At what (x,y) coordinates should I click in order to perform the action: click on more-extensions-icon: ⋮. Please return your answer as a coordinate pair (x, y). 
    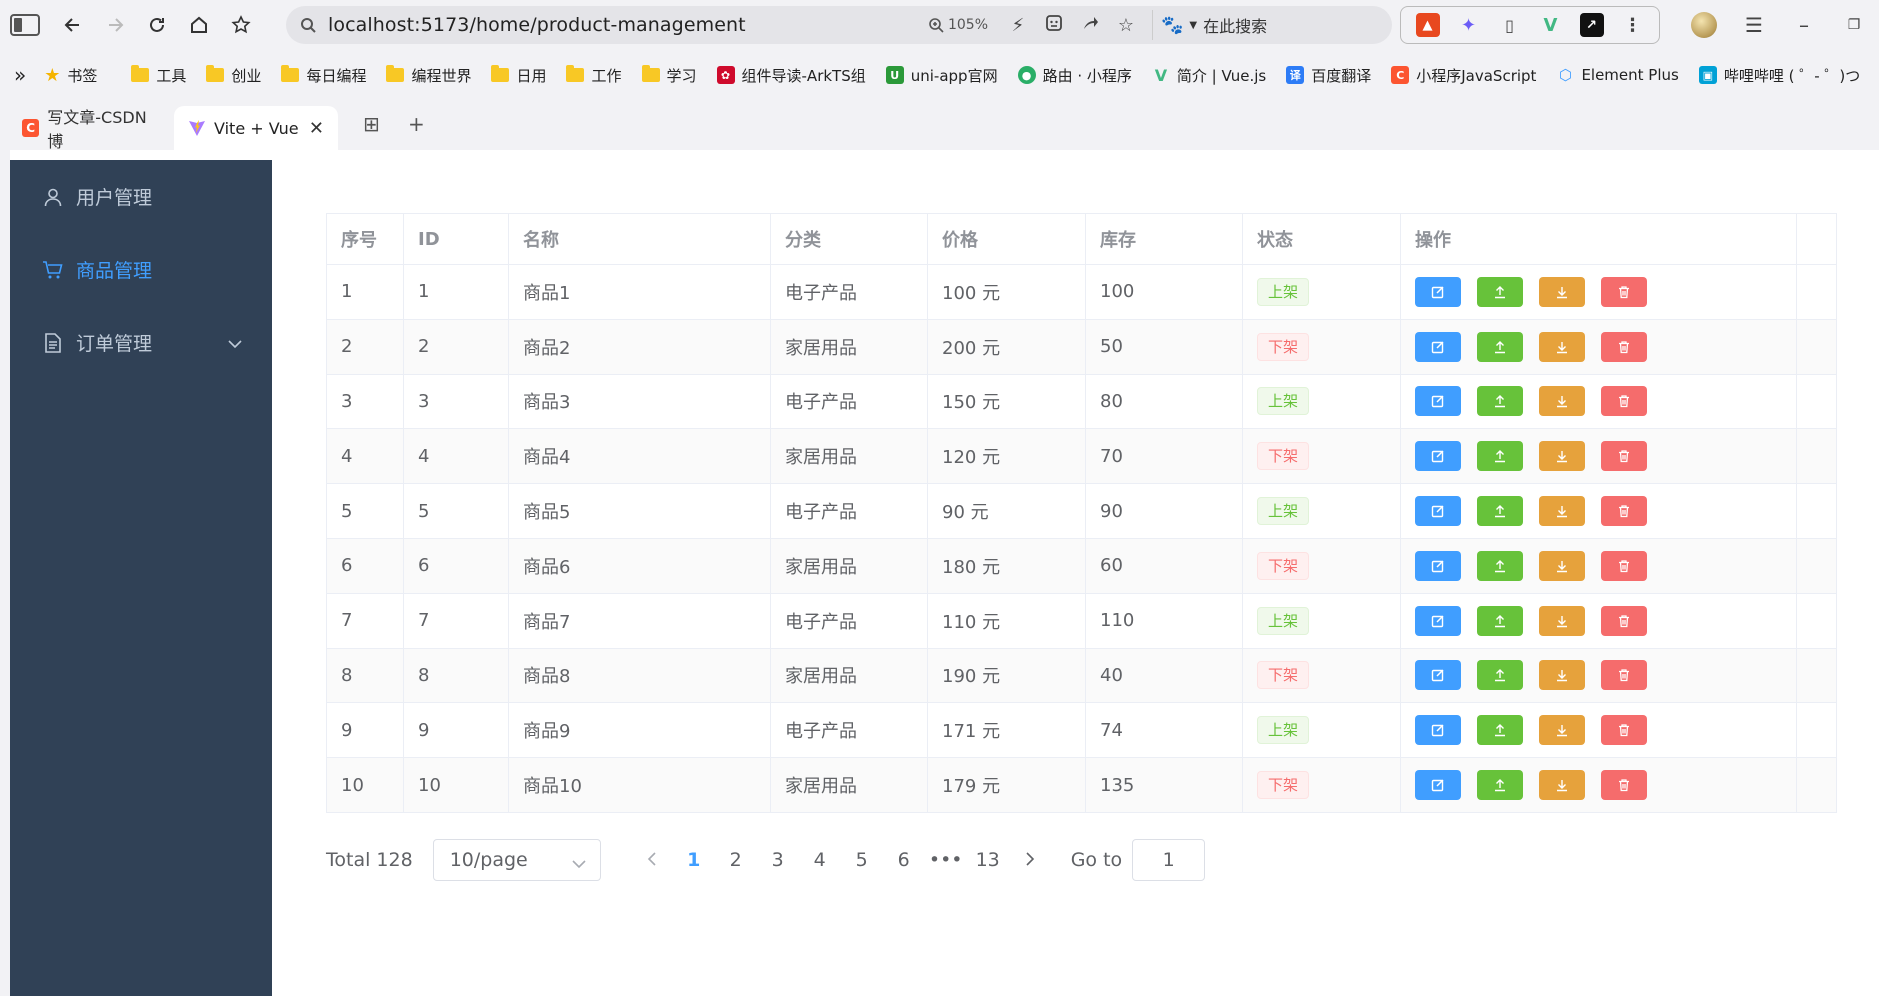
    Looking at the image, I should click on (1633, 25).